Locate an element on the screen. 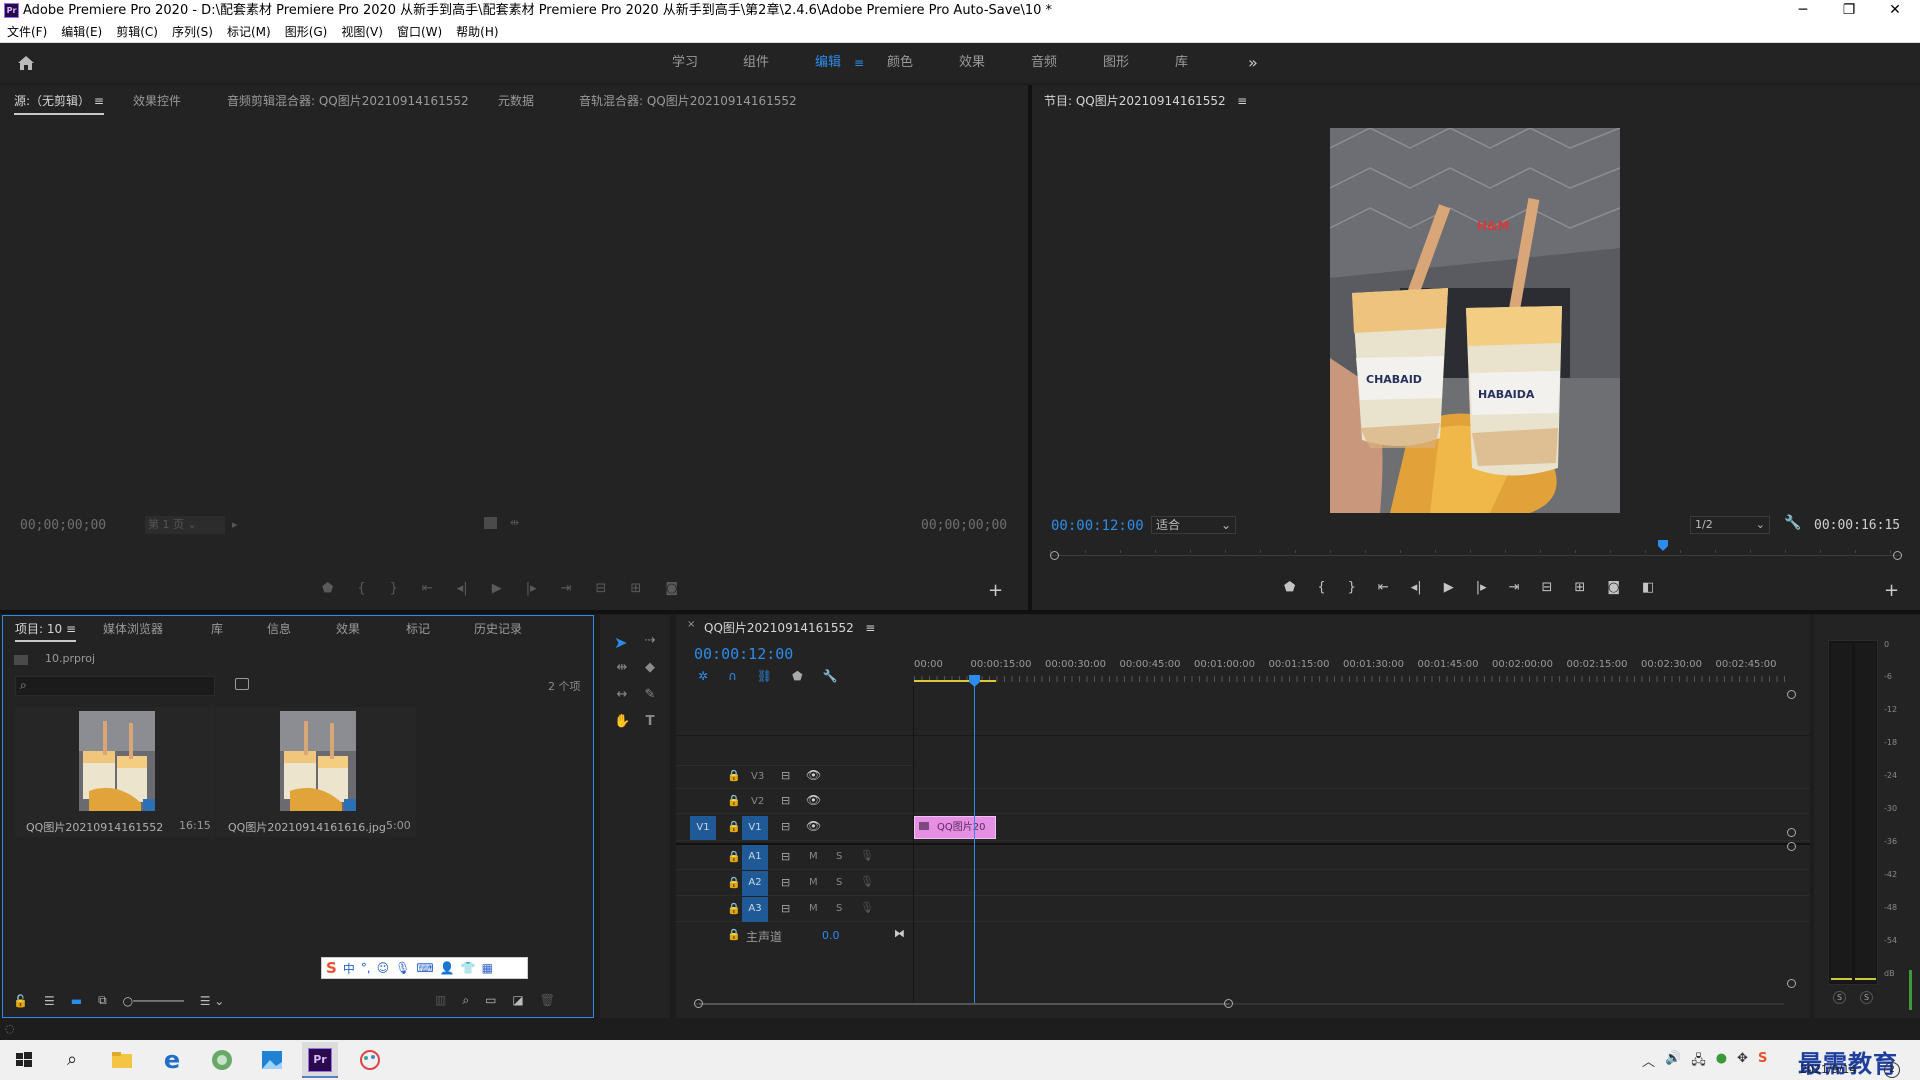 The height and width of the screenshot is (1080, 1920). project-search-input: ⌕ is located at coordinates (115, 686).